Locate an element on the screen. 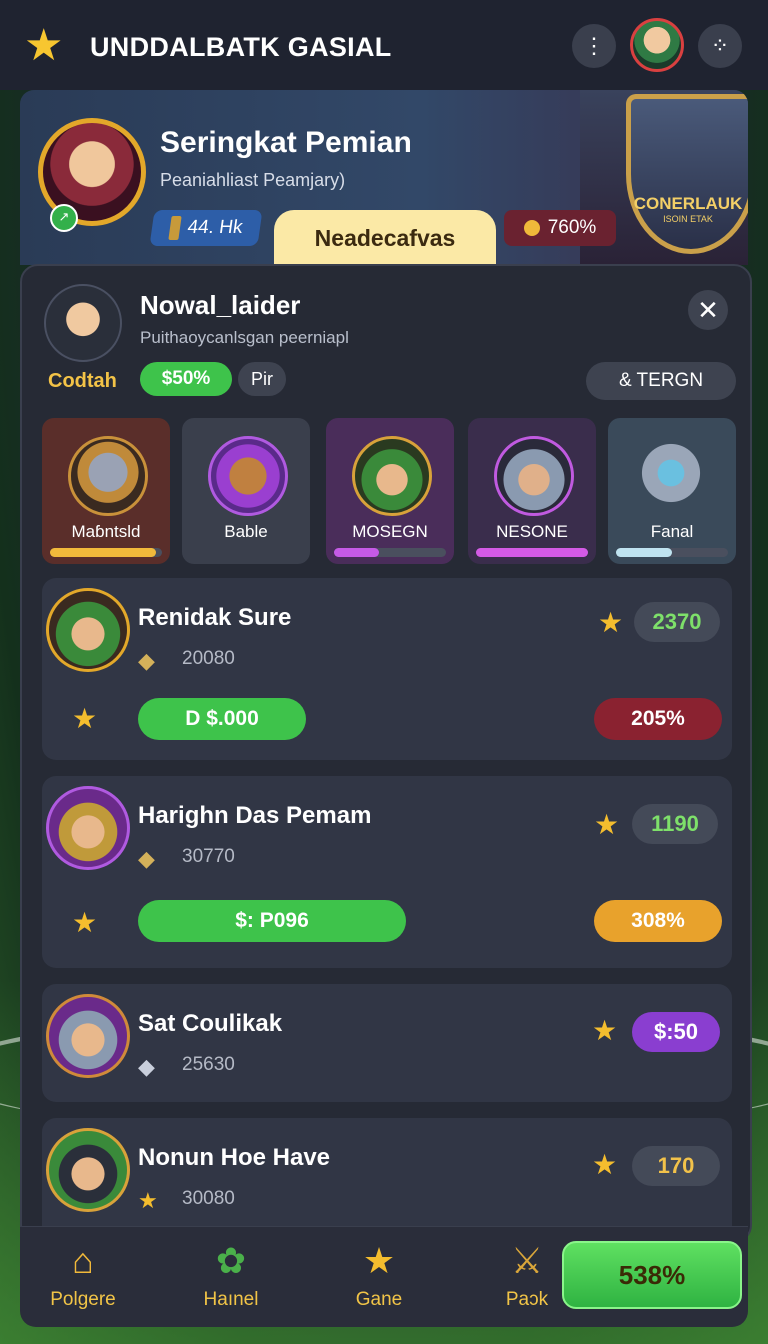 The height and width of the screenshot is (1344, 768). badge-title: CONERLAUK is located at coordinates (688, 203).